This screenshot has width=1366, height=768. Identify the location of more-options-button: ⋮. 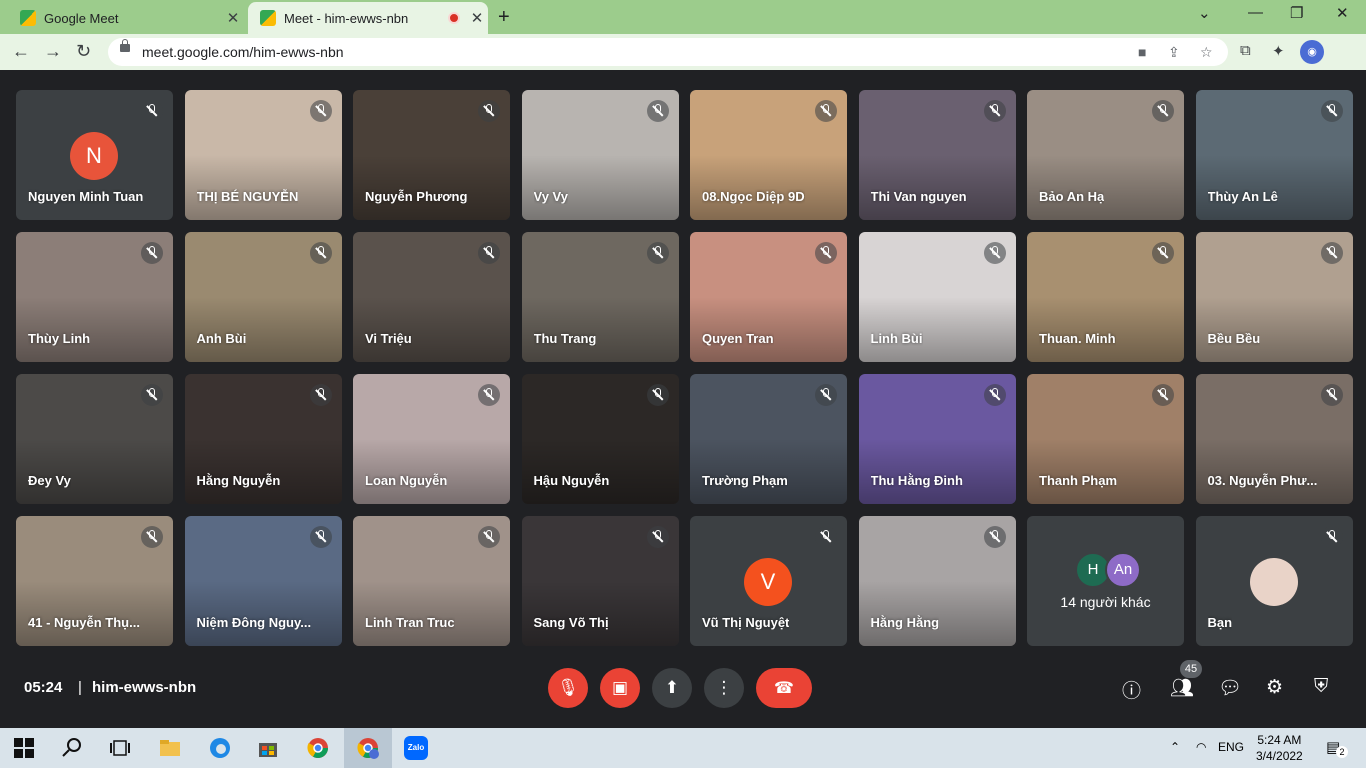
(724, 688).